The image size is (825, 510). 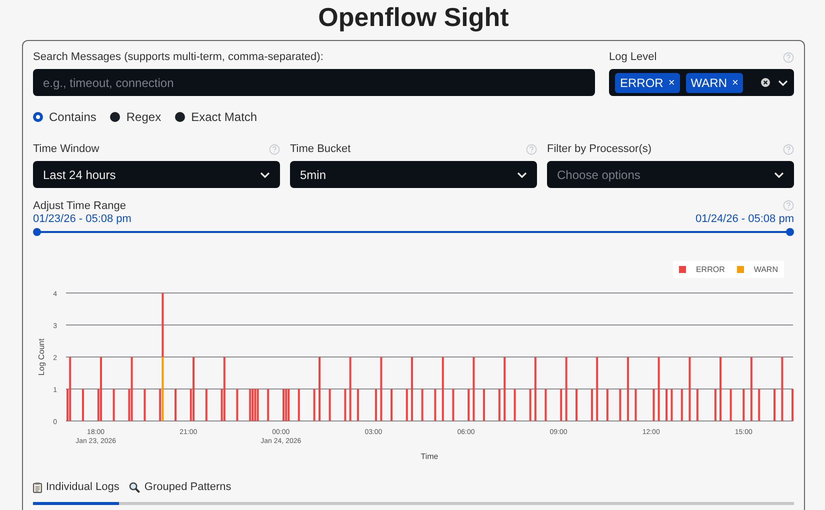 What do you see at coordinates (180, 493) in the screenshot?
I see `tab: Grouped Patterns` at bounding box center [180, 493].